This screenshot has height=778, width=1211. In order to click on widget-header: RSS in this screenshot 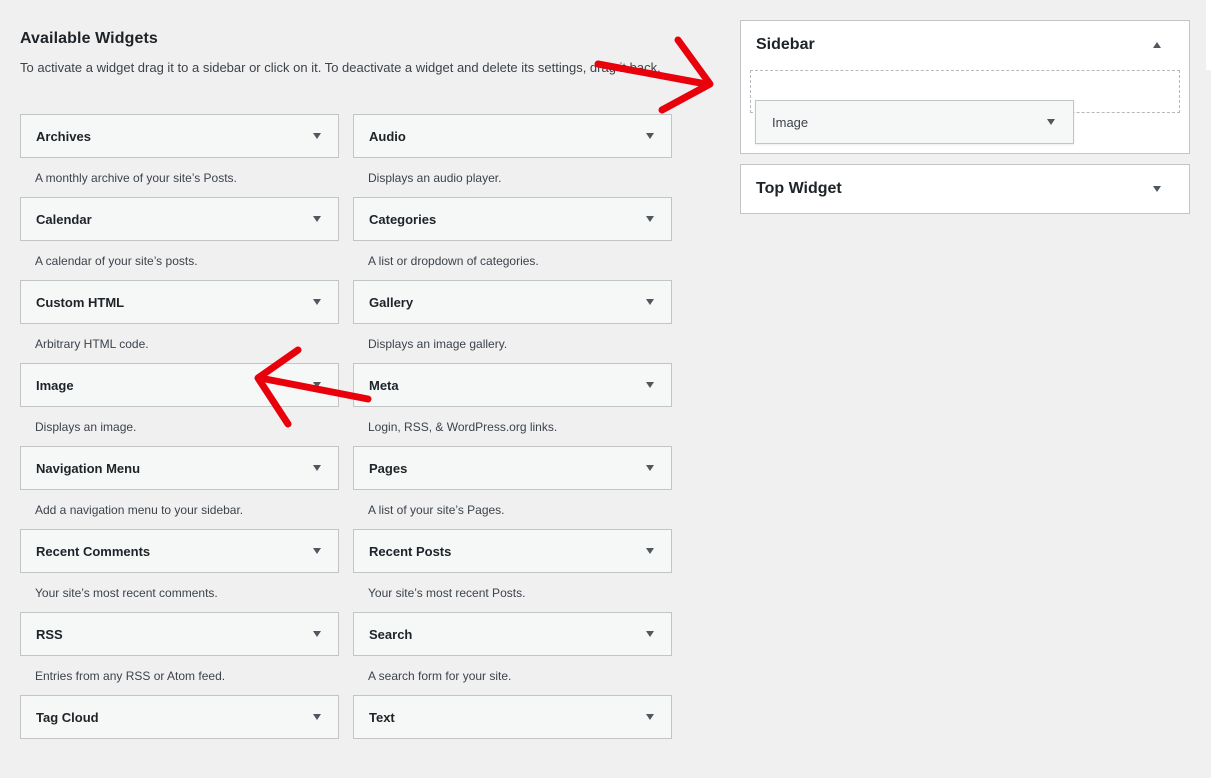, I will do `click(179, 634)`.